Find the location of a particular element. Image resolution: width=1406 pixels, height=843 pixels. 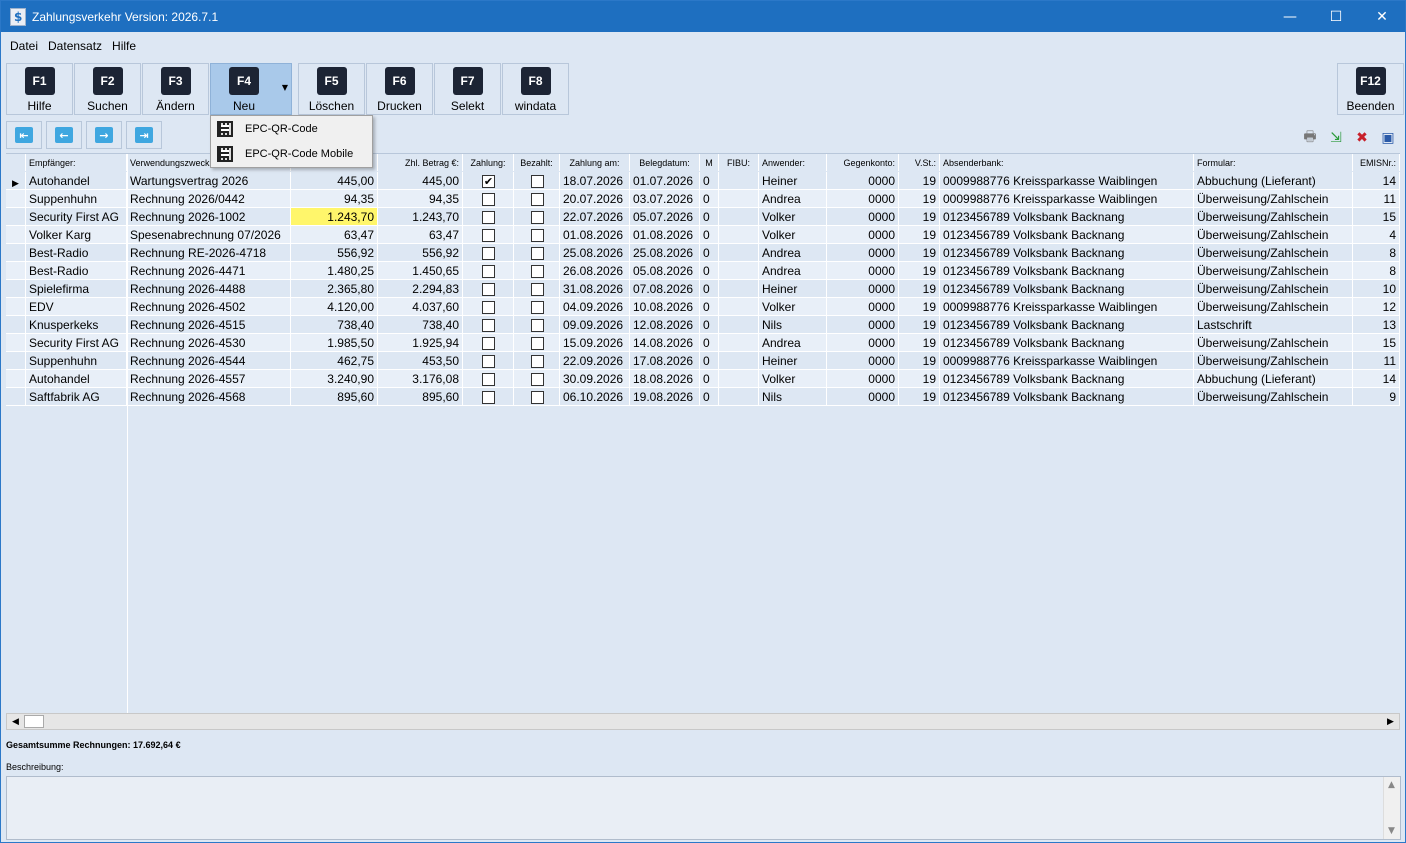

description-field: ▲ ▼ is located at coordinates (703, 808).